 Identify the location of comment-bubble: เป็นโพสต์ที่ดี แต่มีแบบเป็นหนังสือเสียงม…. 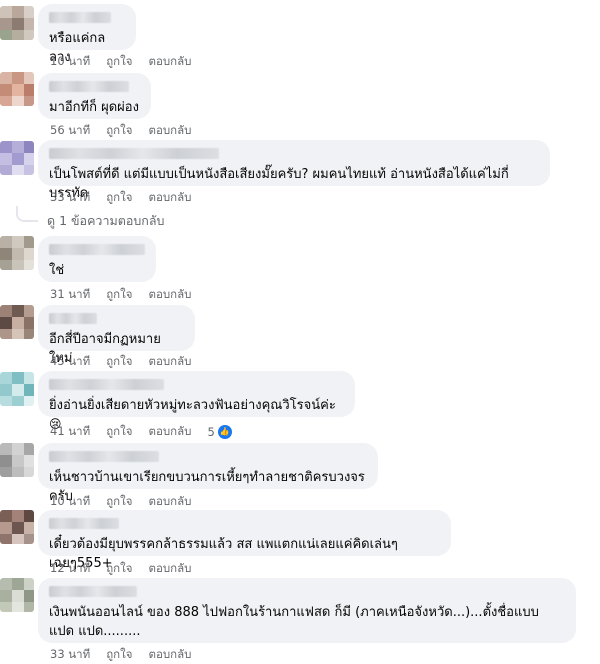
(294, 170).